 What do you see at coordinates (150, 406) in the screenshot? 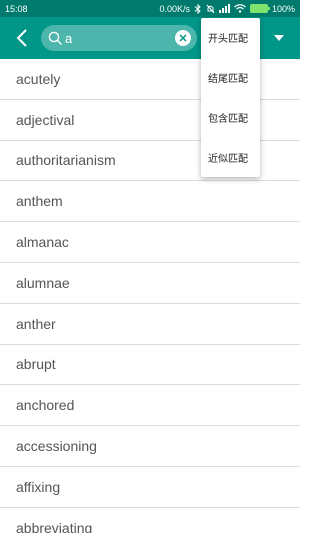
I see `list-item: anchored` at bounding box center [150, 406].